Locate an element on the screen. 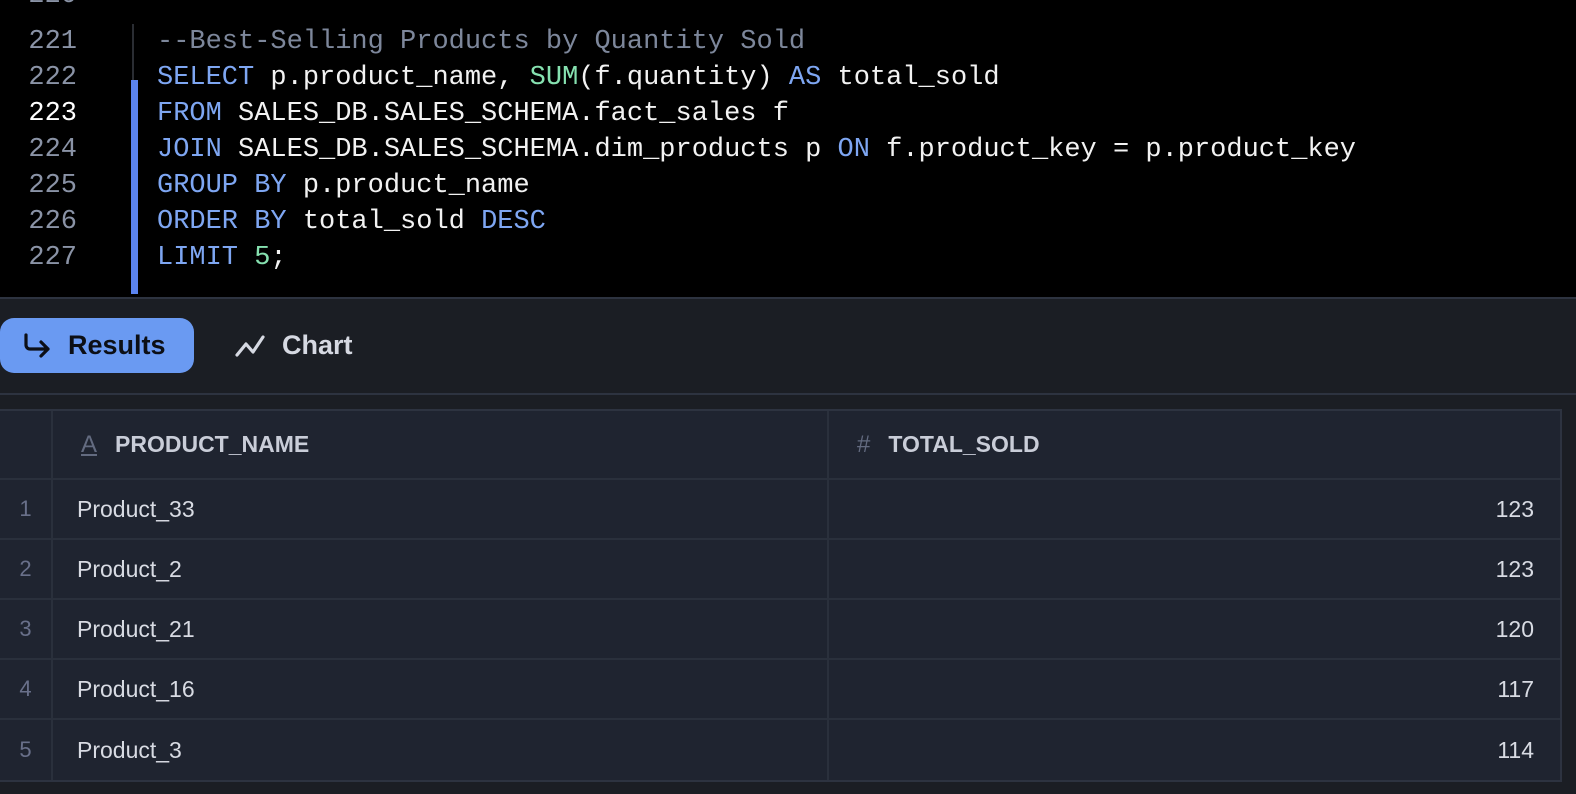 This screenshot has height=794, width=1576. line-number: 227 is located at coordinates (52, 258).